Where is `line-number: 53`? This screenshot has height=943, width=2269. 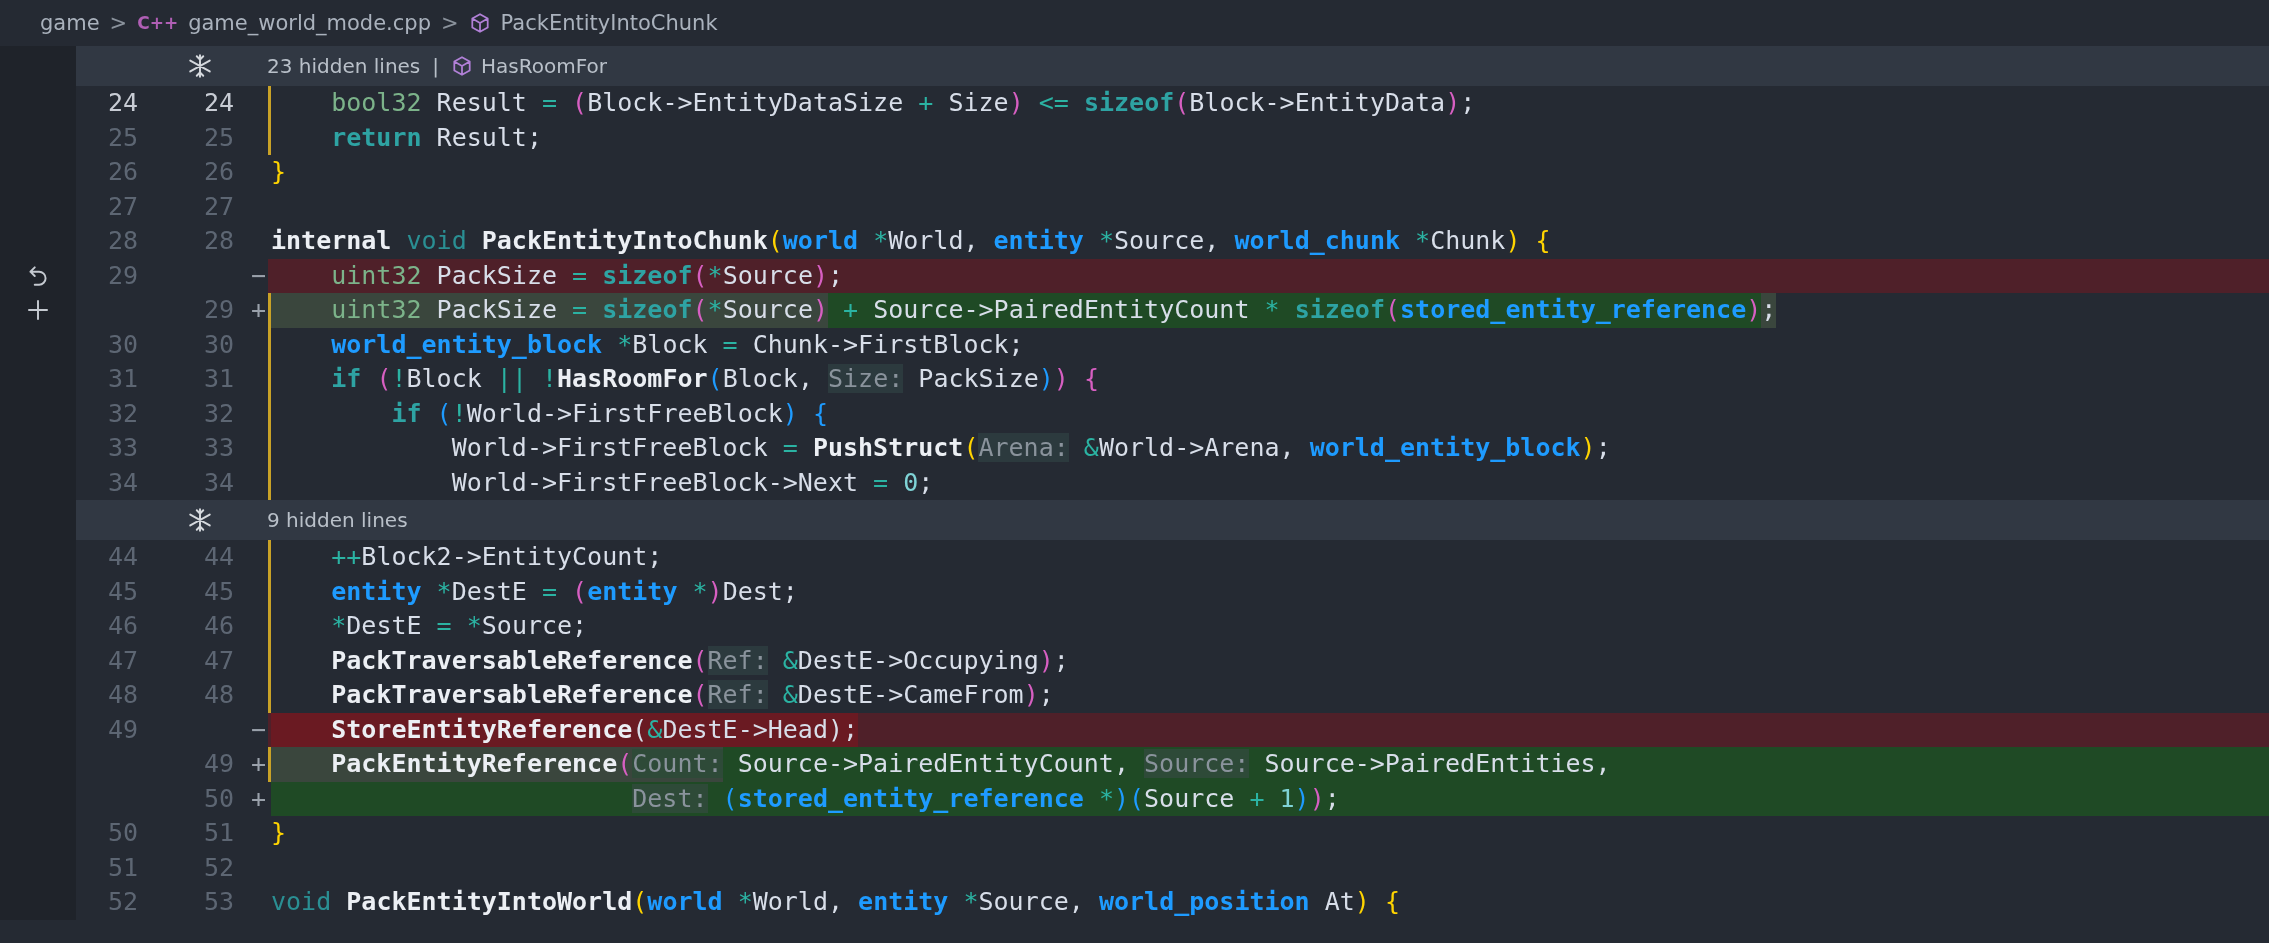
line-number: 53 is located at coordinates (218, 901).